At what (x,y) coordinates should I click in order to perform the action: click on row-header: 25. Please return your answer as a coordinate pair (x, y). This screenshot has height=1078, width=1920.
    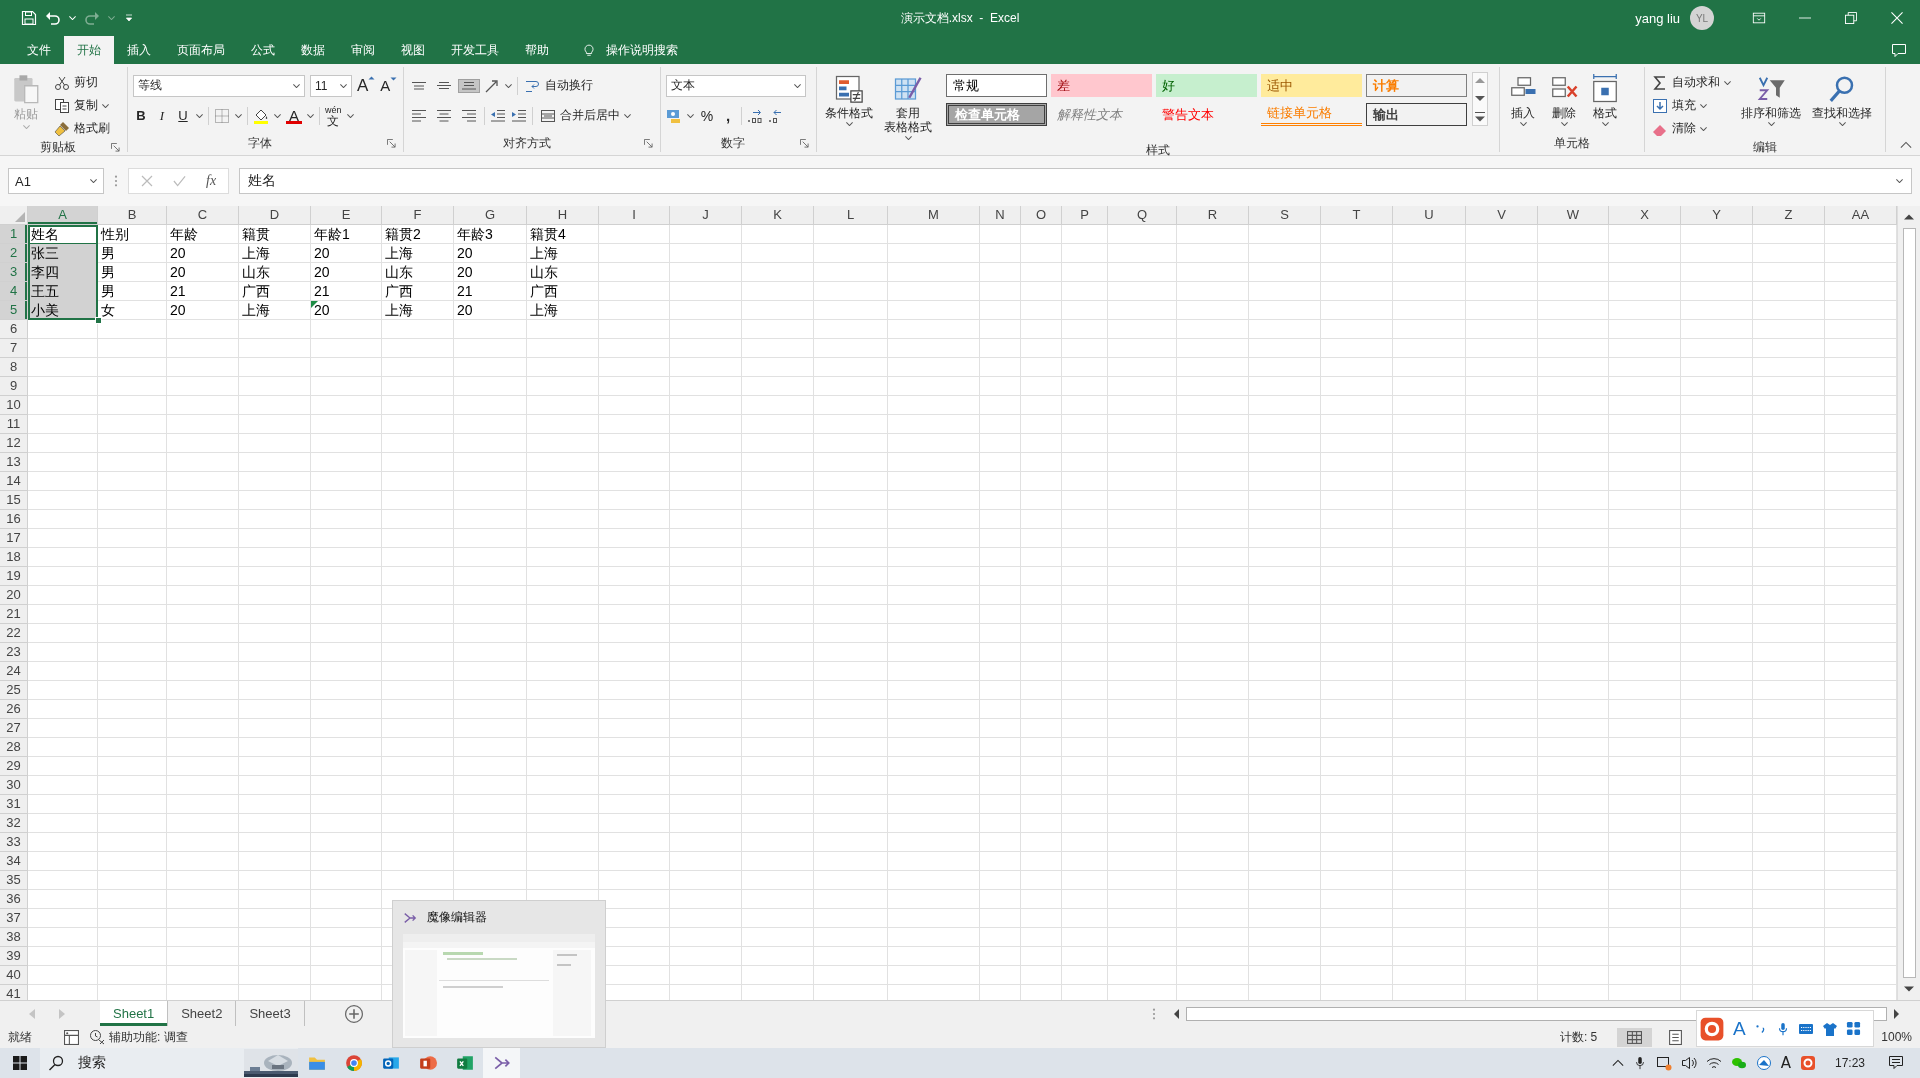
    Looking at the image, I should click on (14, 690).